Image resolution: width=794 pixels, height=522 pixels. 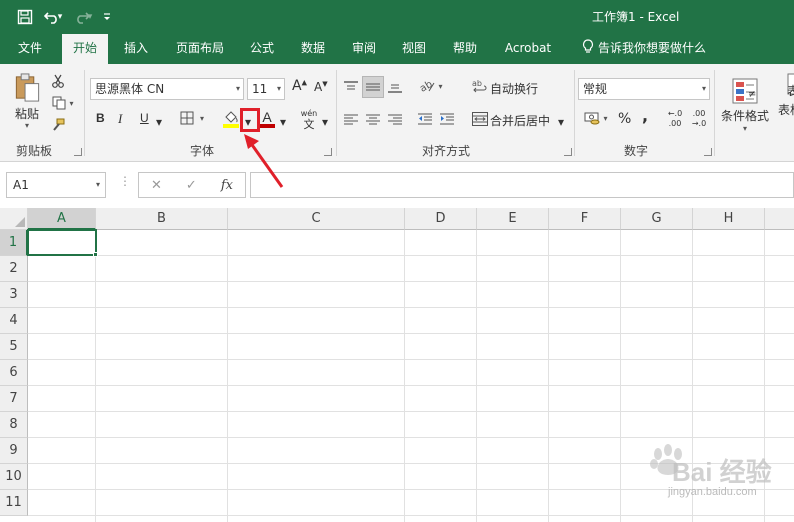 I want to click on decrease-decimal-button: .00 →.0, so click(x=699, y=119).